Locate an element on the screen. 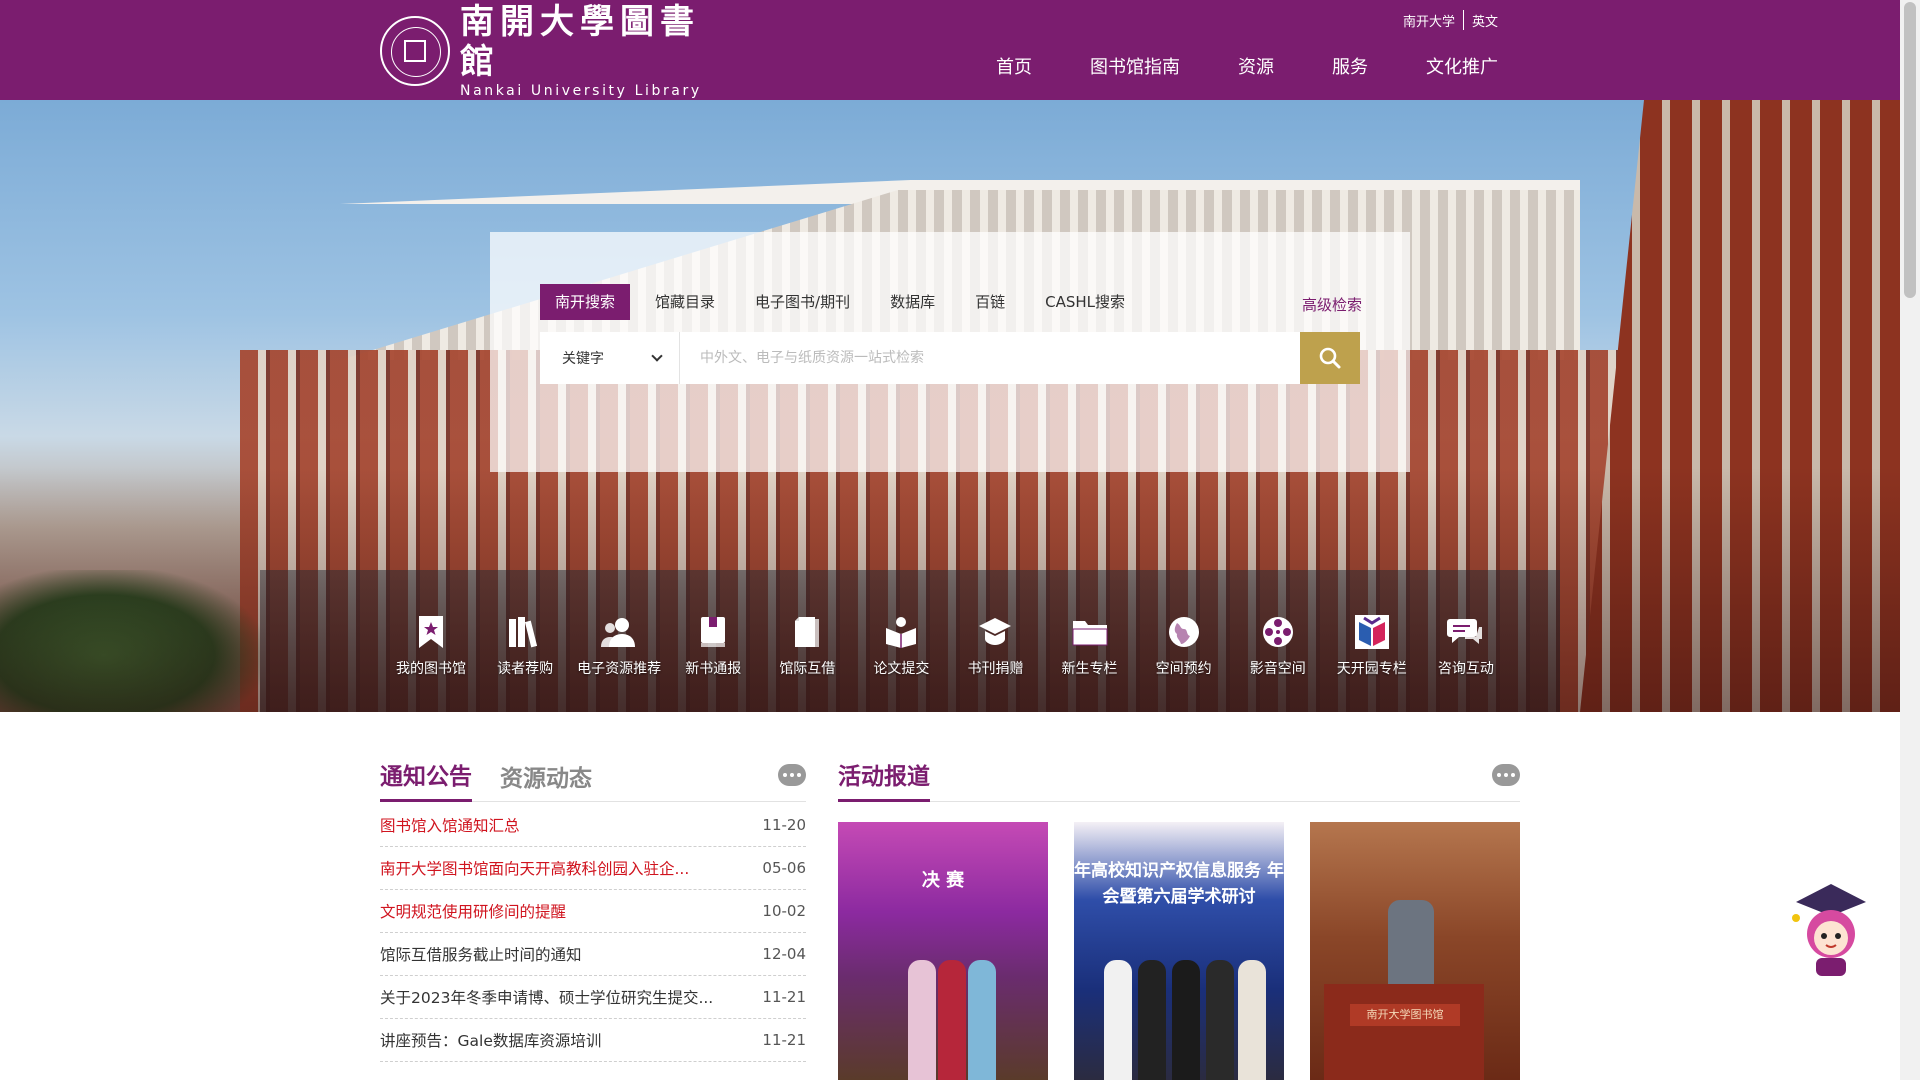 This screenshot has width=1920, height=1080. notice-title: 文明规范使用研修间的提醒 is located at coordinates (473, 912).